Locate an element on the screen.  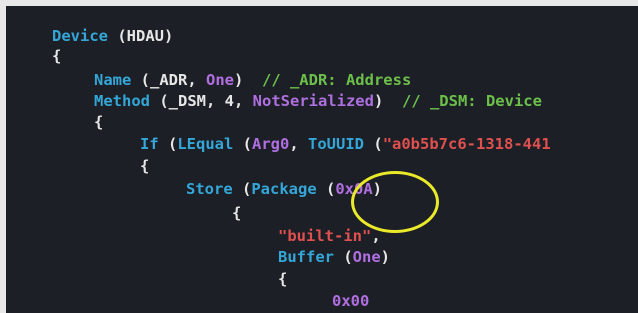
code-line-2: { is located at coordinates (57, 56).